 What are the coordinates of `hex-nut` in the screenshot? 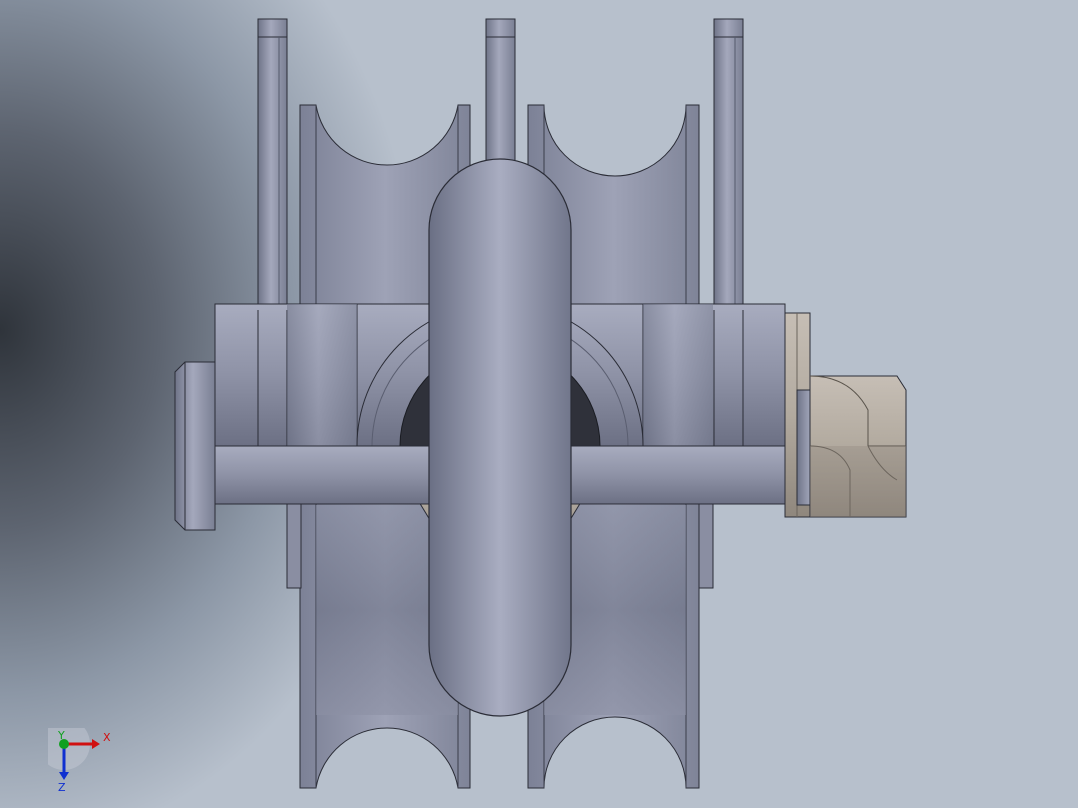 It's located at (858, 446).